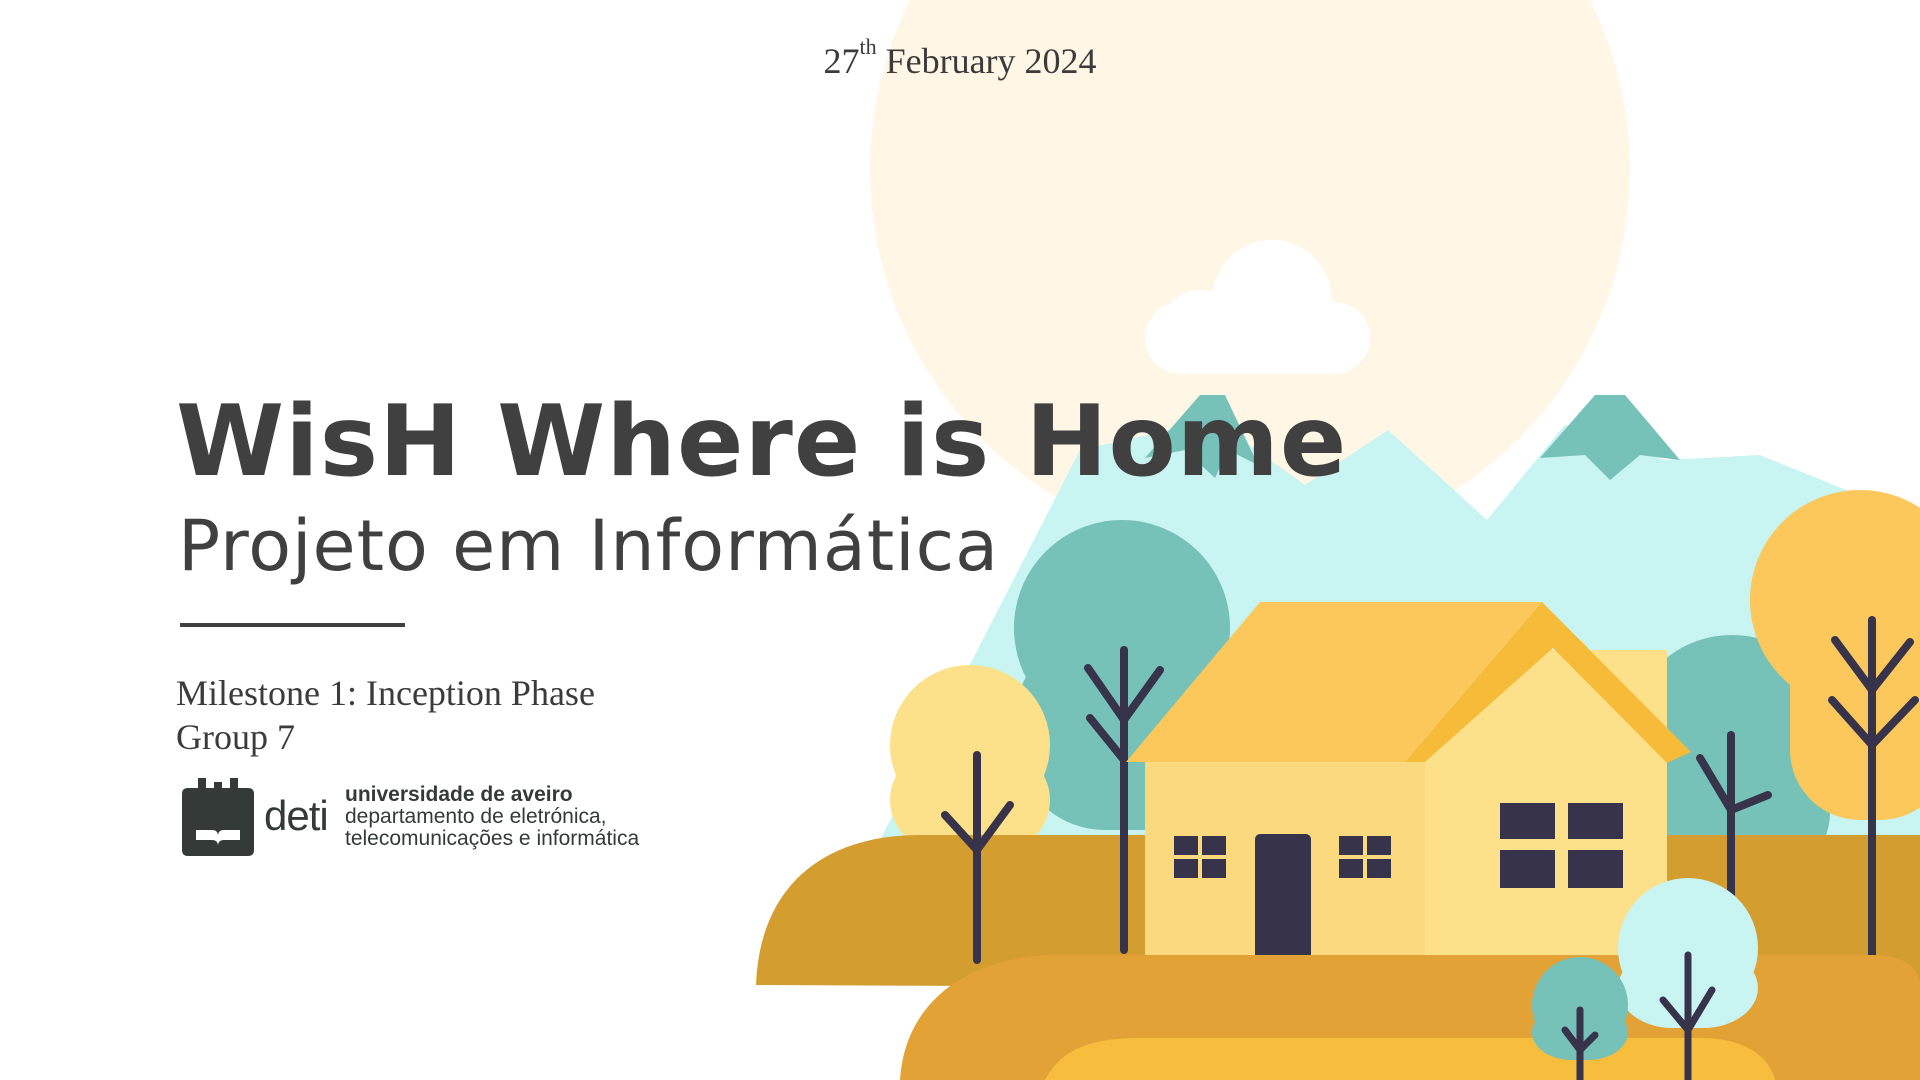 This screenshot has width=1920, height=1080. Describe the element at coordinates (841, 61) in the screenshot. I see `date-day: 27` at that location.